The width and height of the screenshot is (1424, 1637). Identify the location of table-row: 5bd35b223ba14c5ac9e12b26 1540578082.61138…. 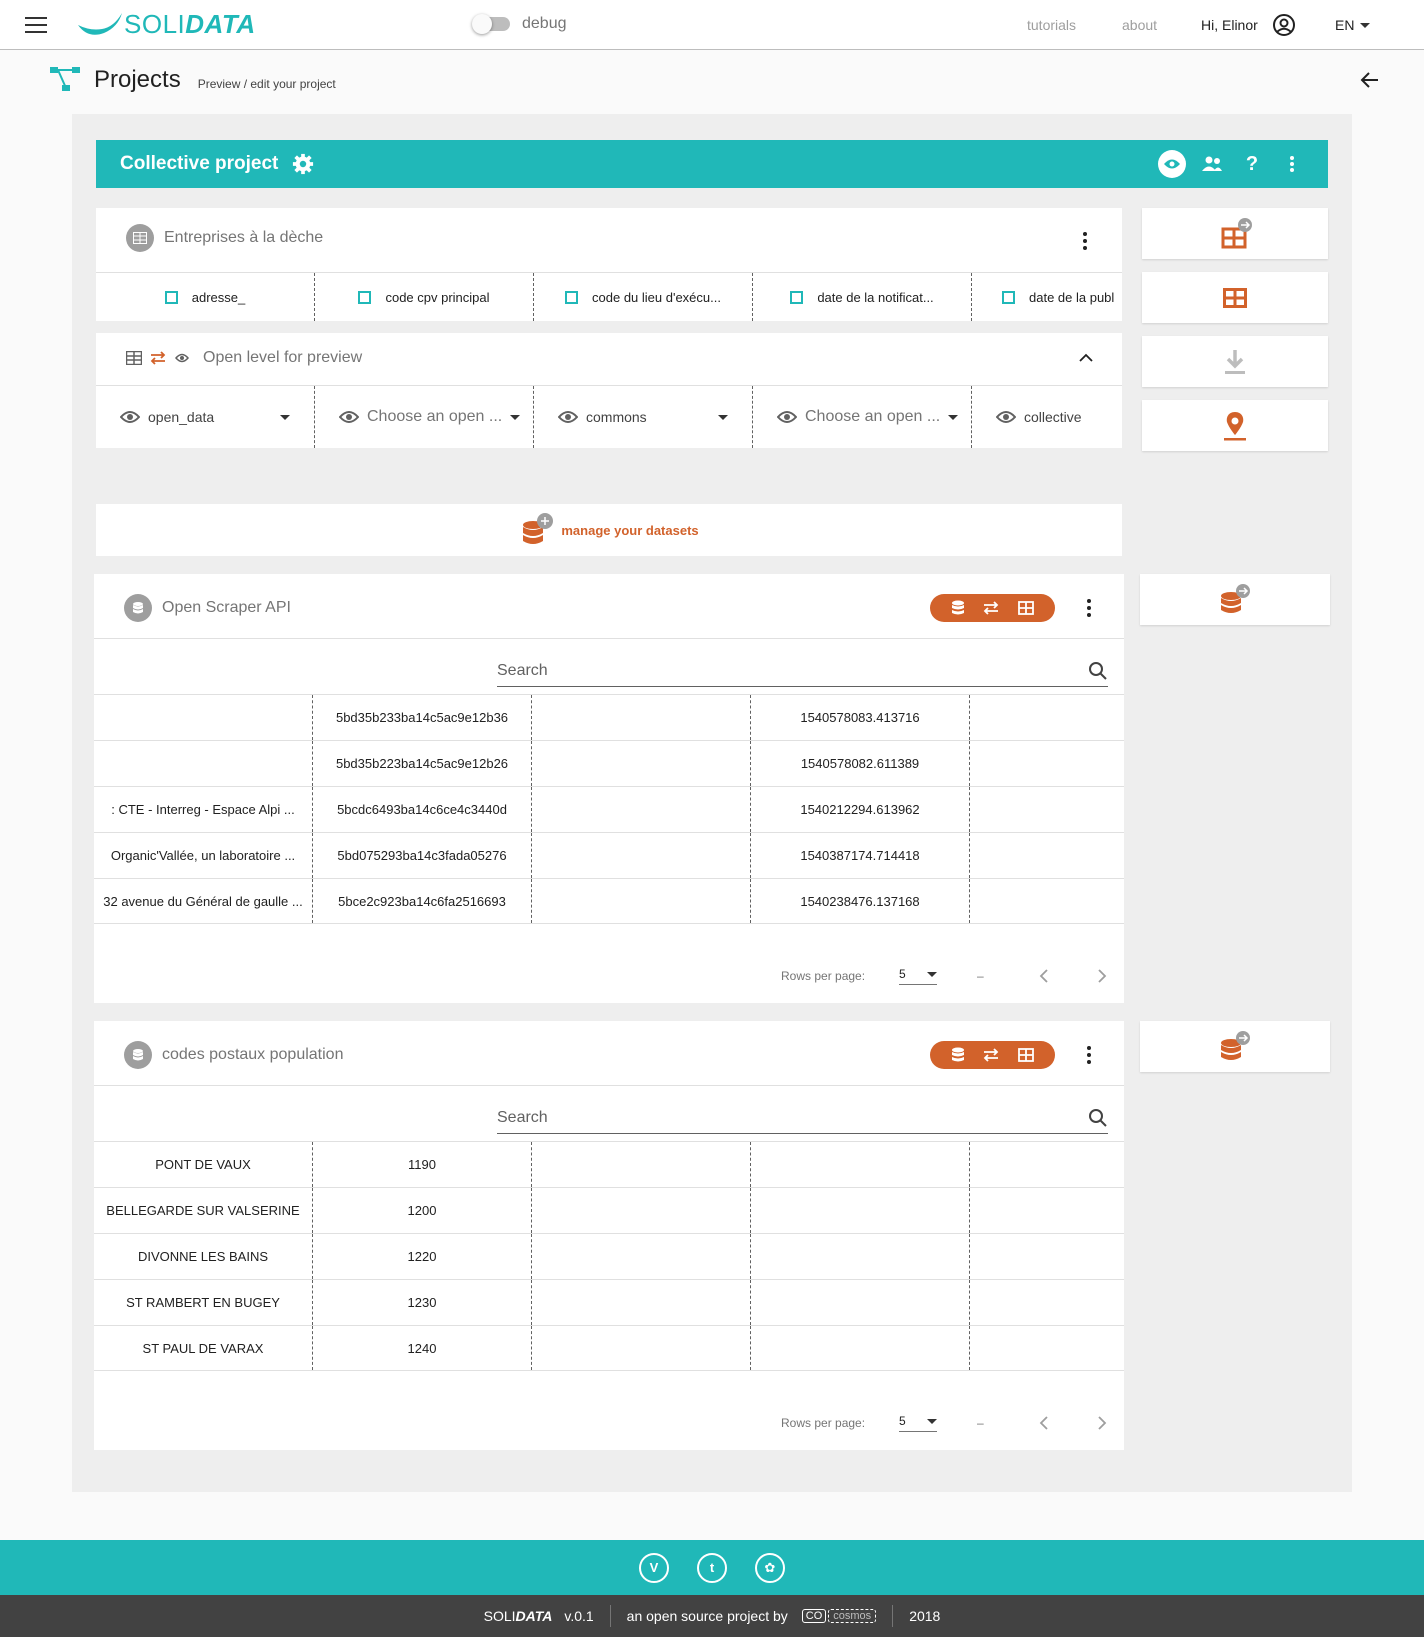
(609, 763).